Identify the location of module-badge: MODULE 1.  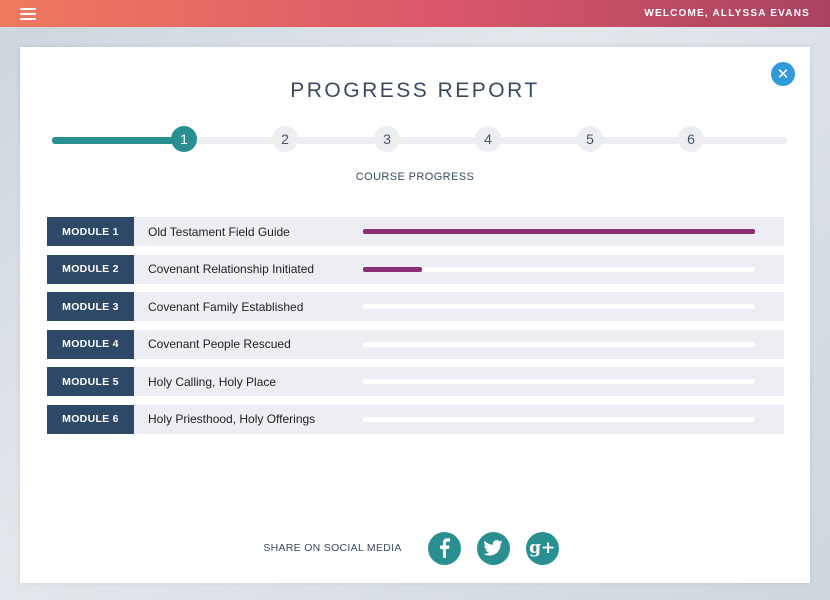
(90, 231).